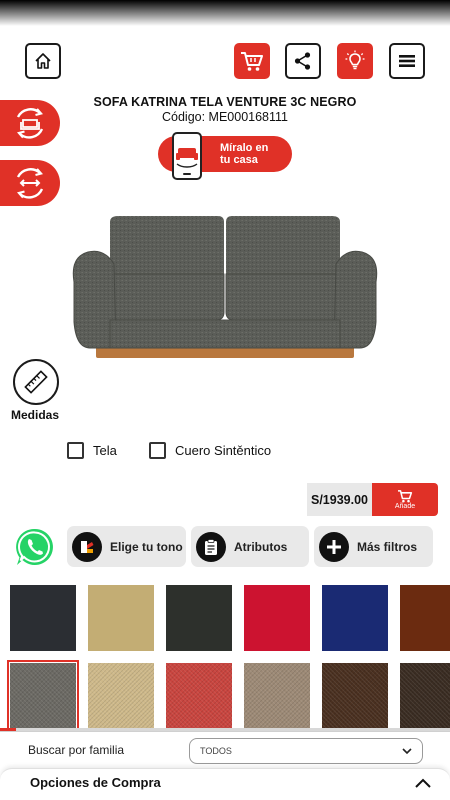  I want to click on add-button-label: Añade, so click(405, 506).